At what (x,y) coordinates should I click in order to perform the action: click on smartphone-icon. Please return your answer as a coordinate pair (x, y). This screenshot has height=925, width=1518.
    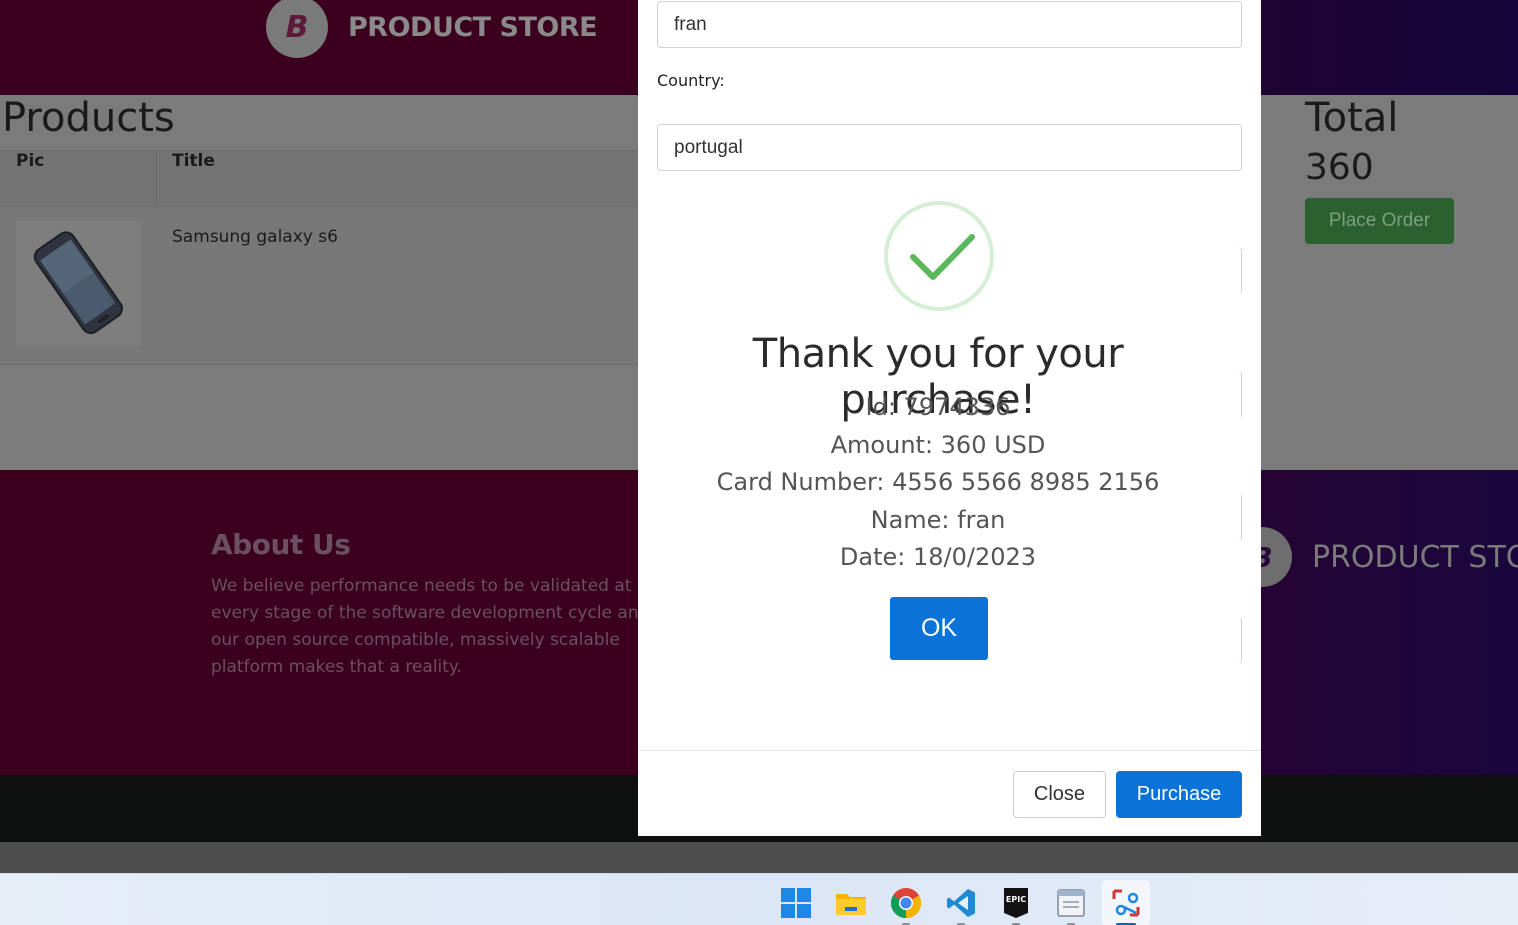
    Looking at the image, I should click on (78, 283).